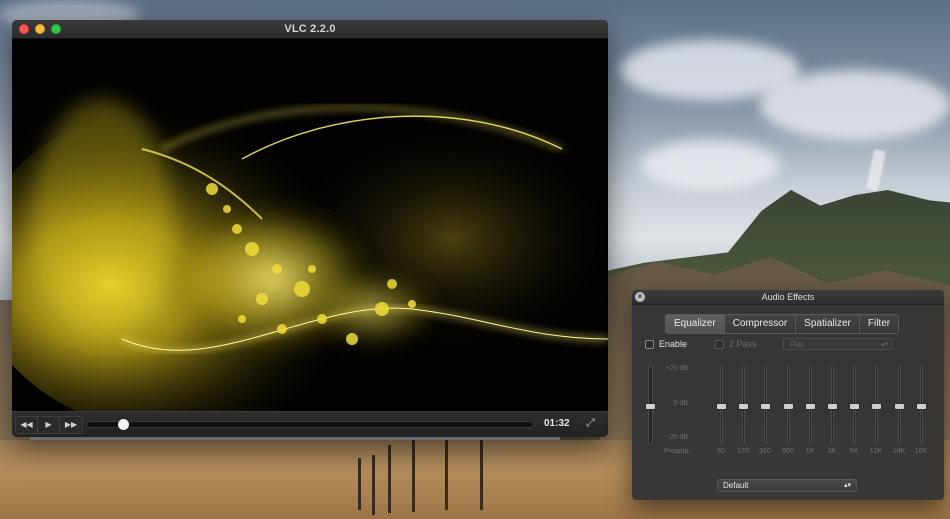  Describe the element at coordinates (123, 424) in the screenshot. I see `seek-knob` at that location.